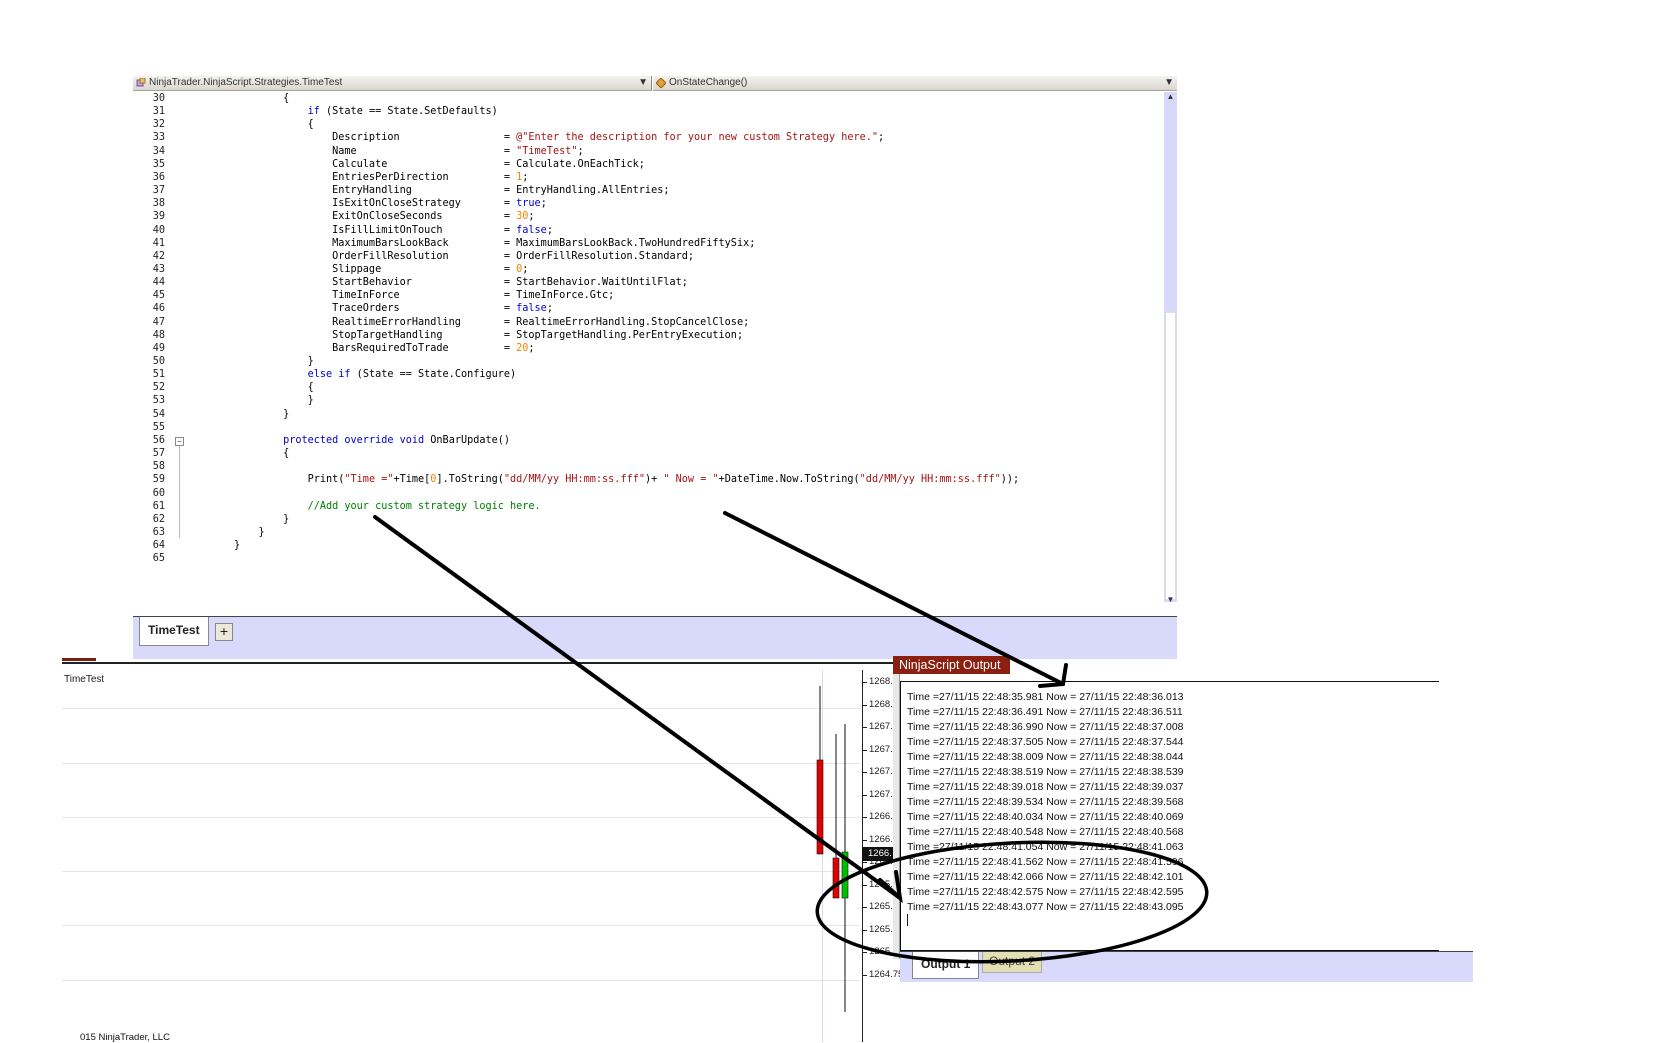 This screenshot has width=1672, height=1043. Describe the element at coordinates (946, 965) in the screenshot. I see `tab-output-1: Output 1` at that location.